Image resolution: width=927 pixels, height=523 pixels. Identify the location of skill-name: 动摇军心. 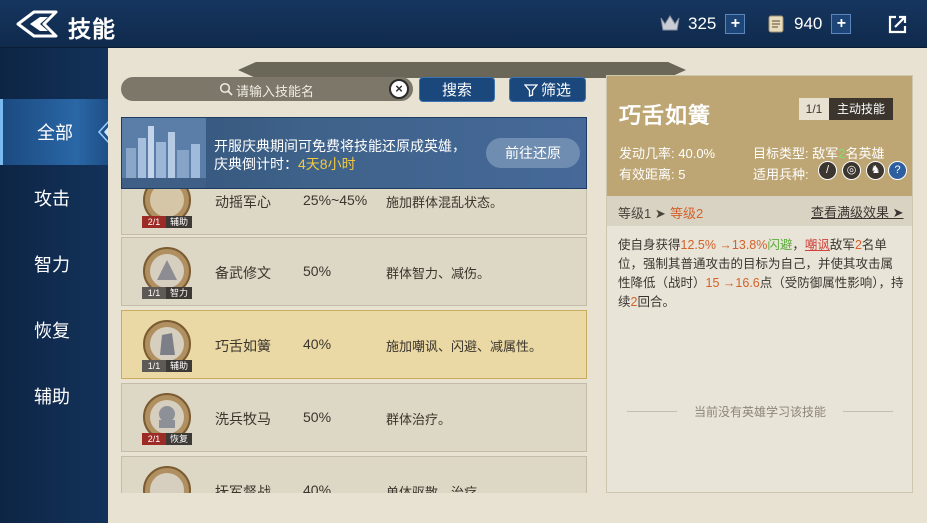
(243, 202).